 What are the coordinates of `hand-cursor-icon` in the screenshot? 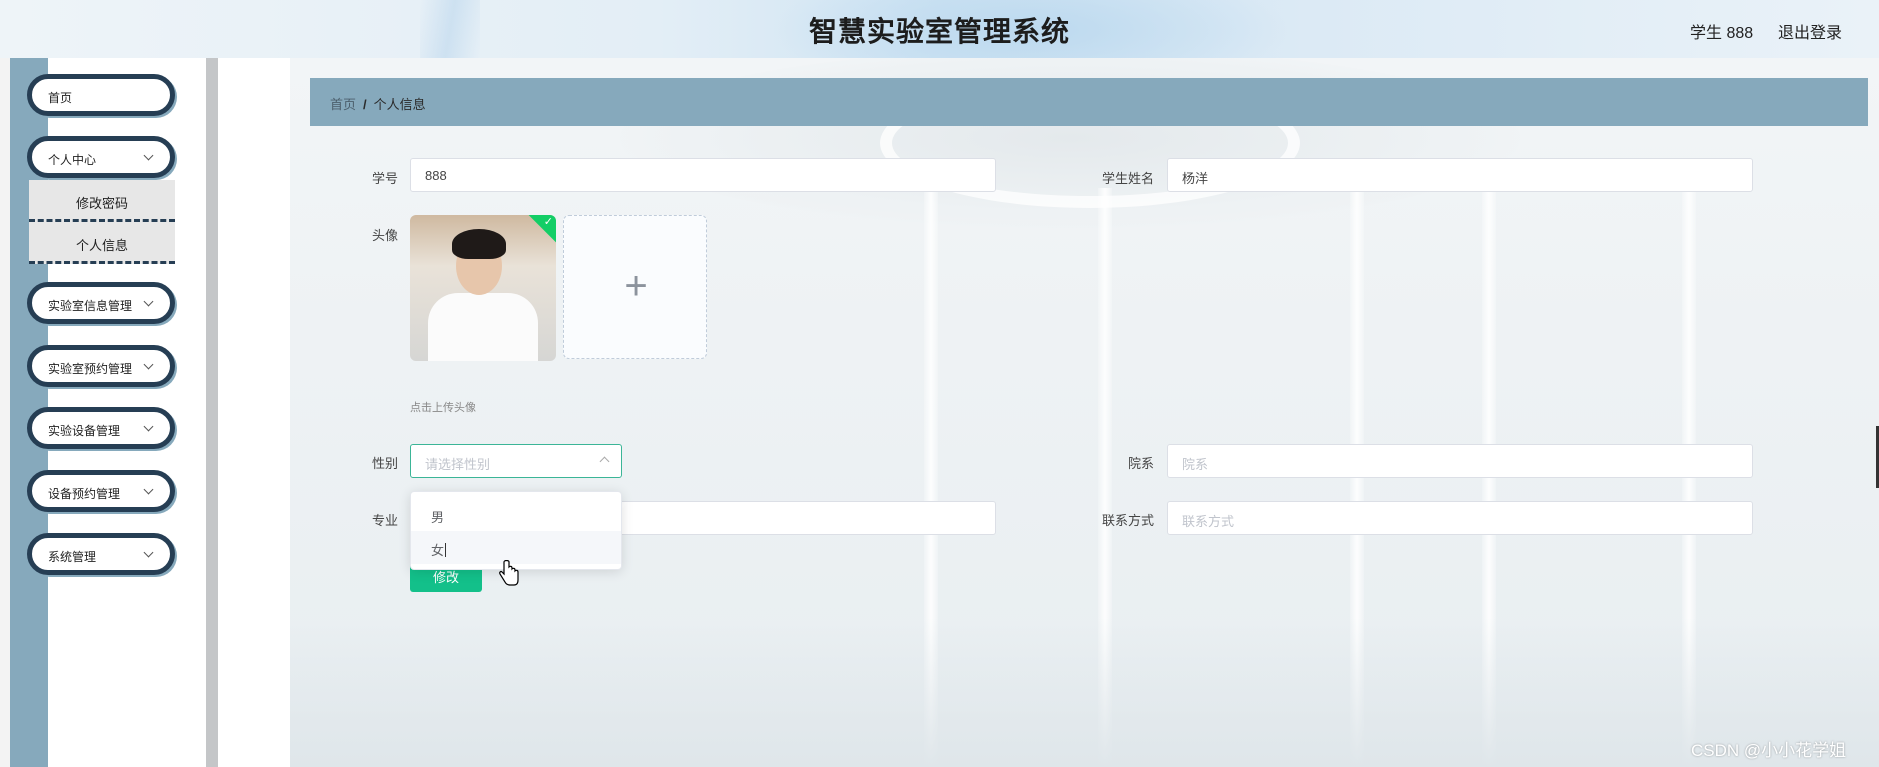 It's located at (509, 573).